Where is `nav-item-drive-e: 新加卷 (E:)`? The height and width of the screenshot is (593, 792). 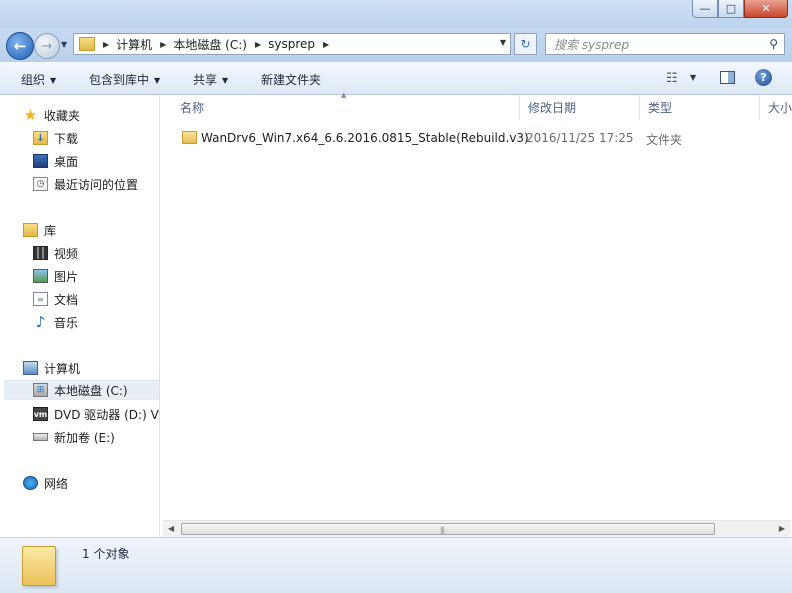
nav-item-drive-e: 新加卷 (E:) is located at coordinates (96, 437).